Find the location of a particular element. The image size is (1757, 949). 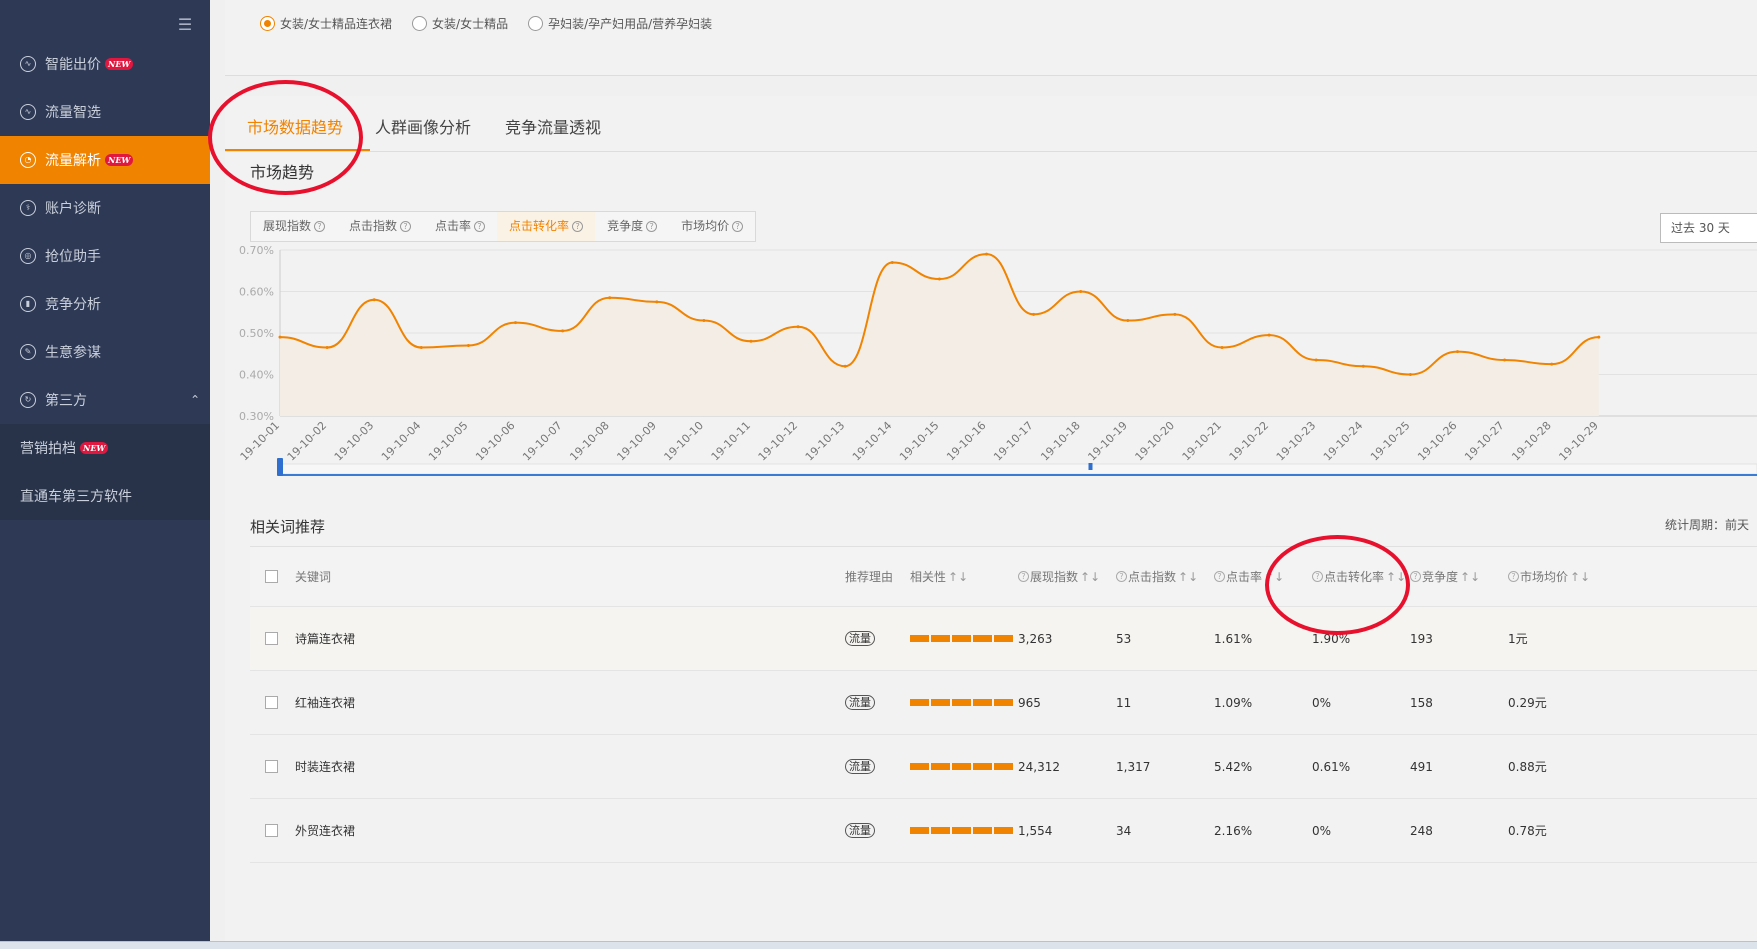

table-cell: 外贸连衣裙 is located at coordinates (325, 830).